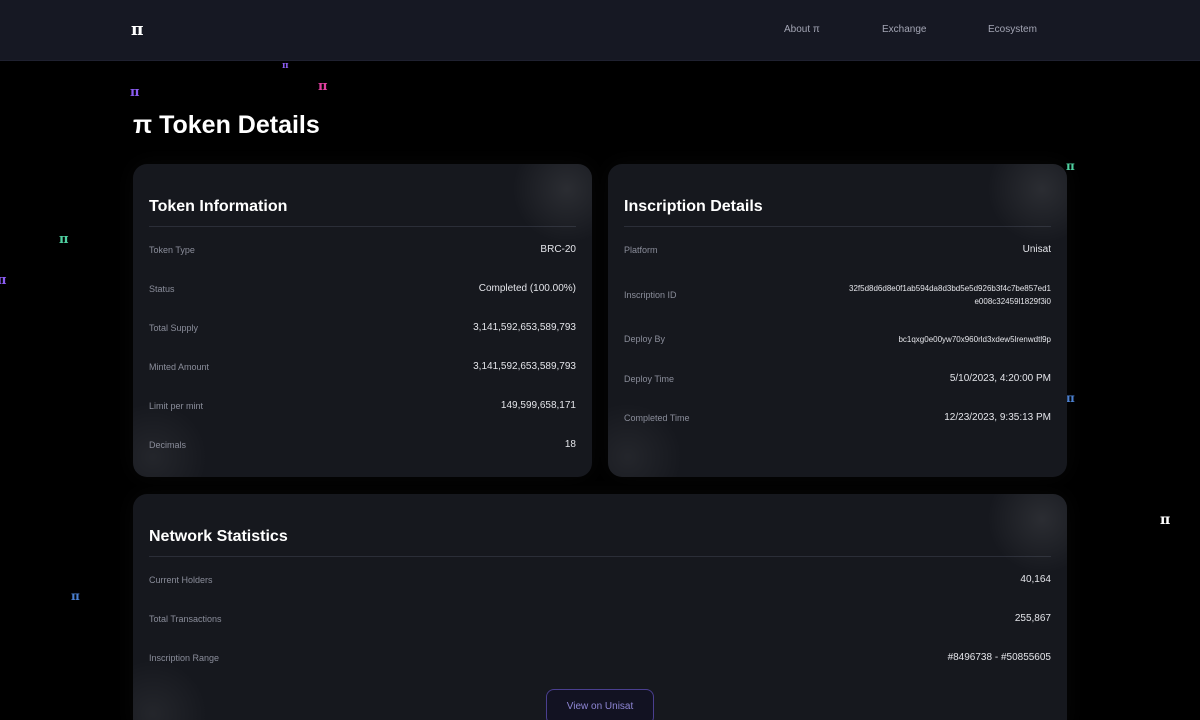 Image resolution: width=1200 pixels, height=720 pixels. I want to click on row-label: Platform, so click(641, 249).